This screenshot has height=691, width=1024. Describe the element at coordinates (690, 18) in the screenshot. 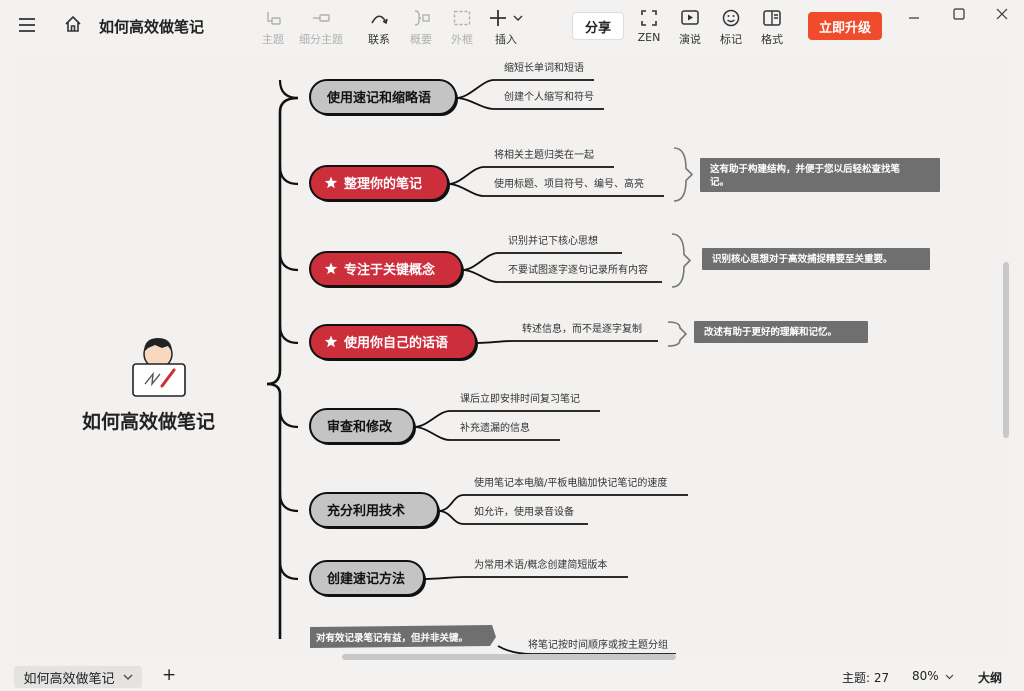

I see `play-screen-icon` at that location.